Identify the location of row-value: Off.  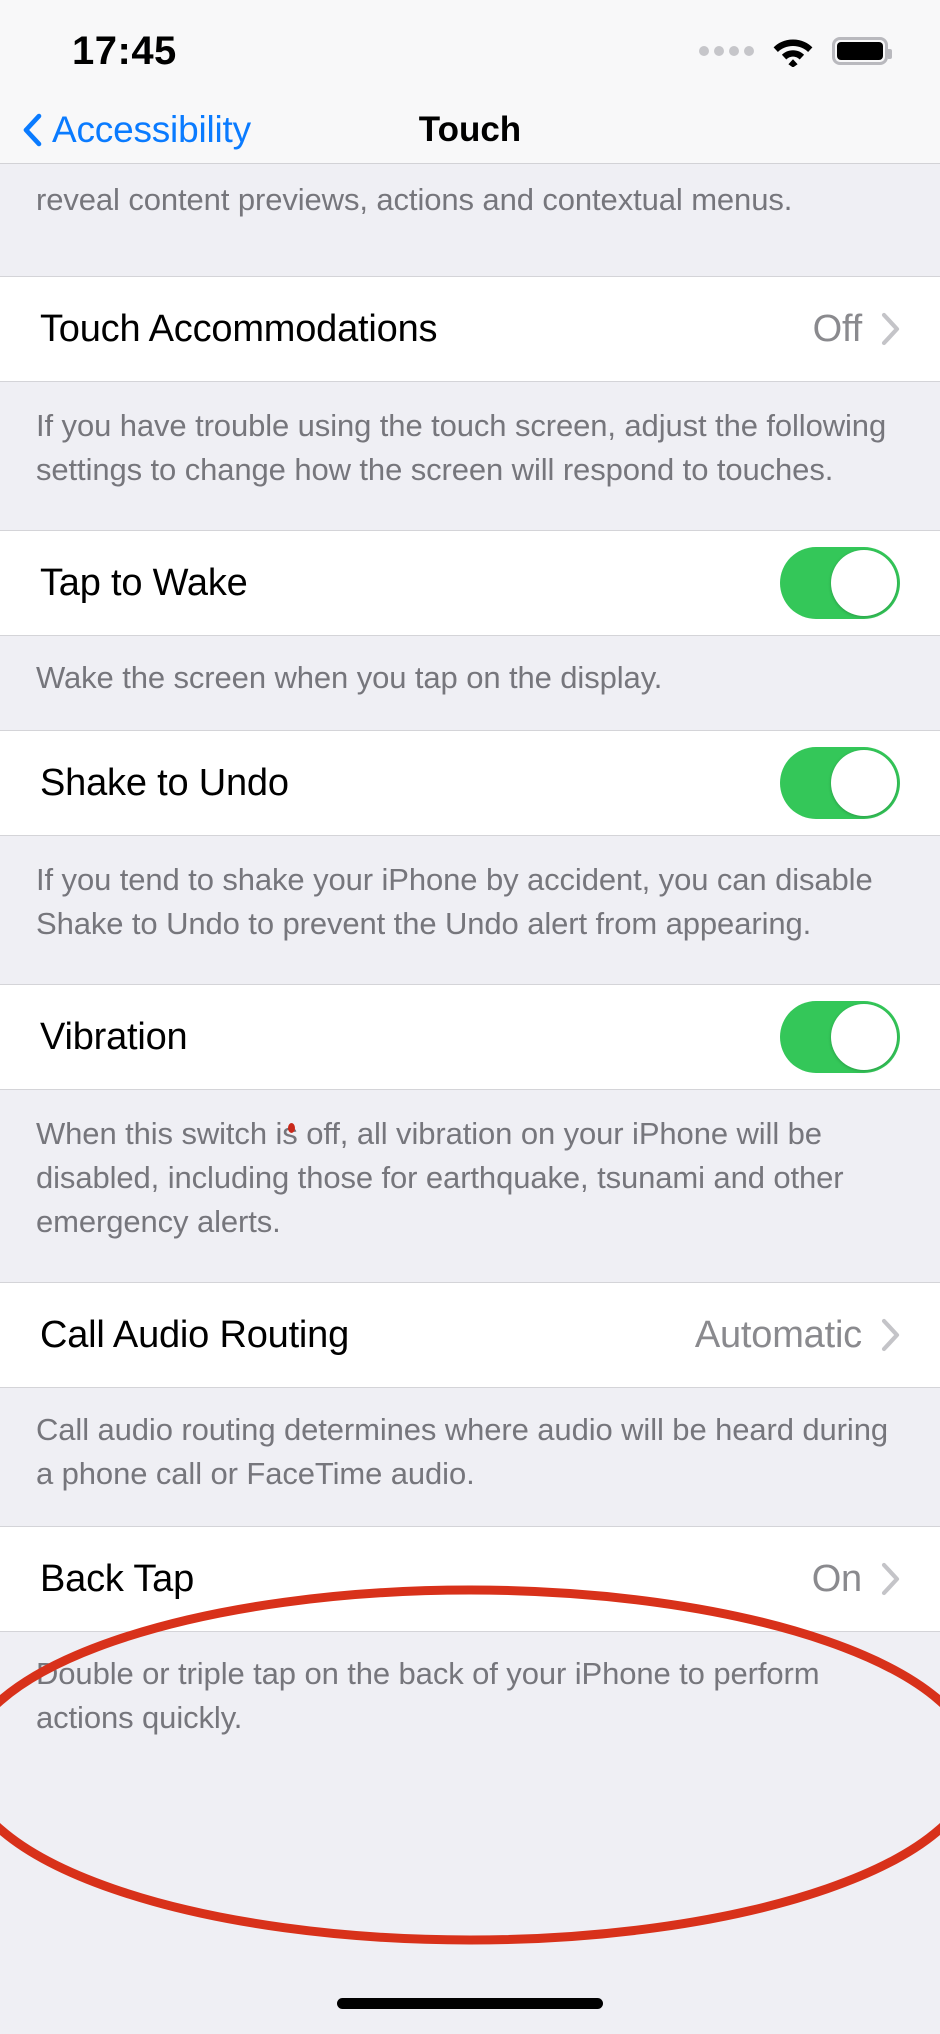
(837, 328).